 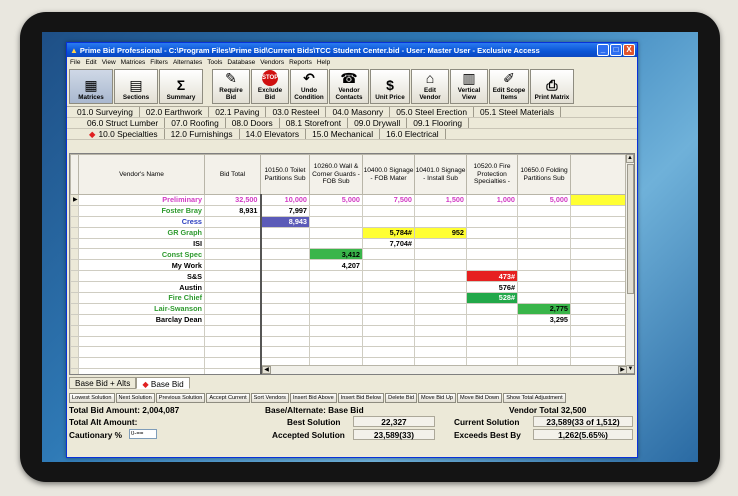 I want to click on vendor-name-cell: Lair-Swanson, so click(x=141, y=308).